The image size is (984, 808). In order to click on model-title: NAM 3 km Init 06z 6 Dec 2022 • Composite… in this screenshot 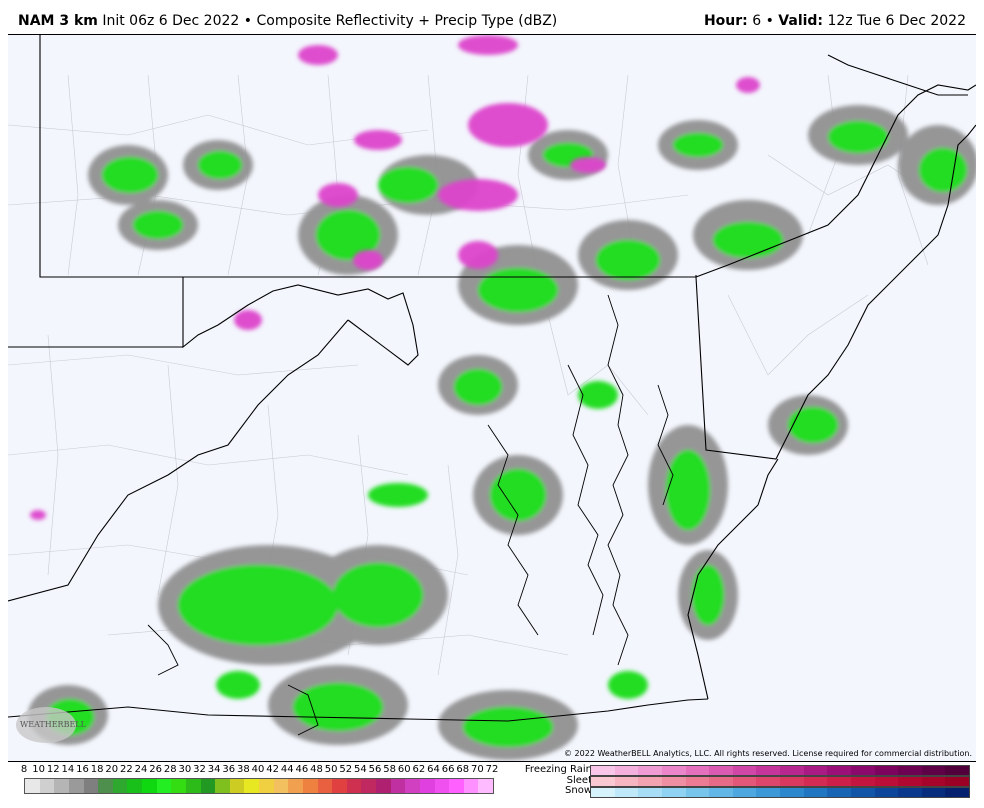, I will do `click(287, 21)`.